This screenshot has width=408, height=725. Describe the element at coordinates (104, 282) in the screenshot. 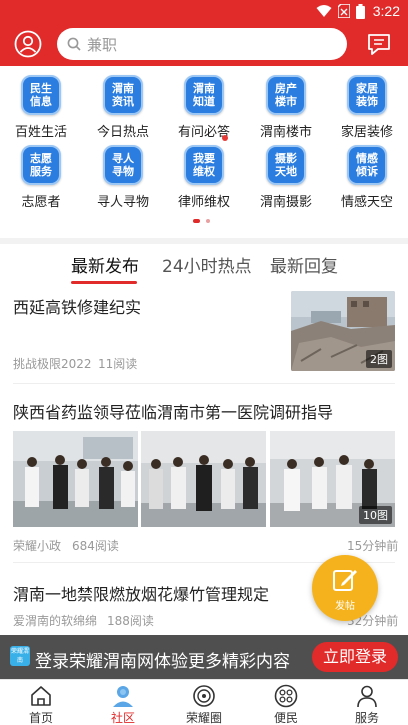

I see `tab-active-indicator` at that location.